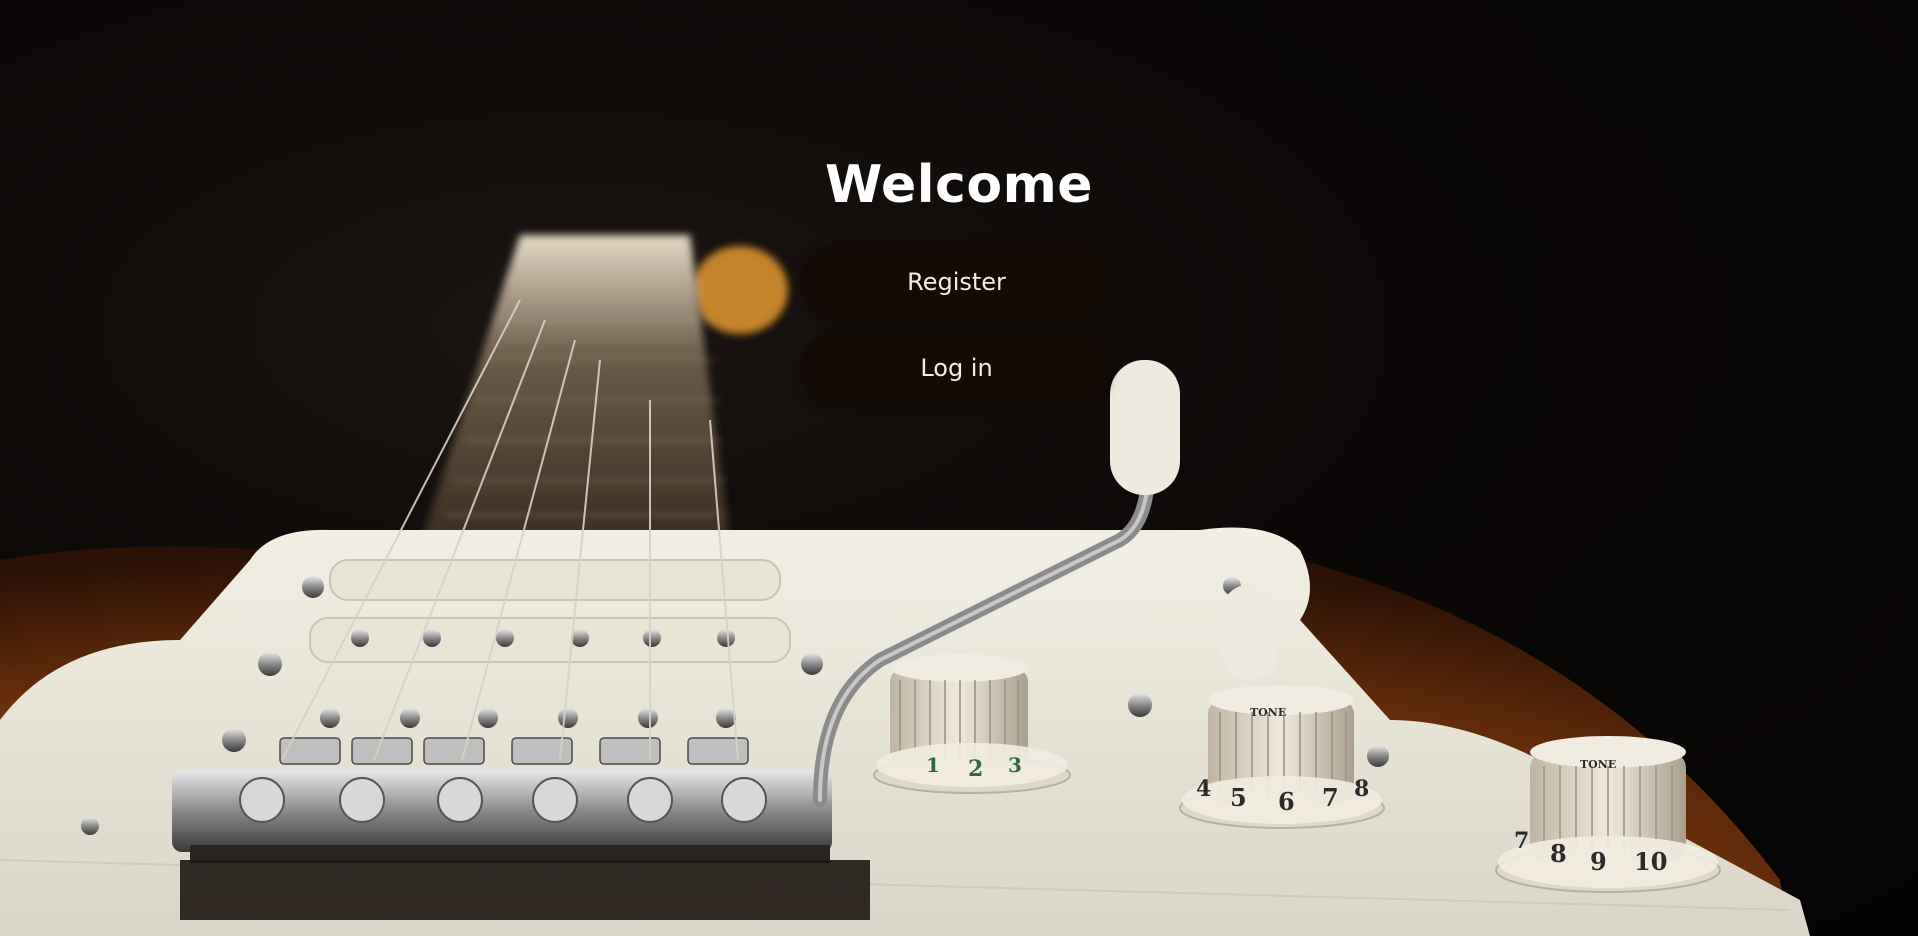 Image resolution: width=1918 pixels, height=936 pixels. What do you see at coordinates (959, 185) in the screenshot?
I see `welcome-title: Welcome` at bounding box center [959, 185].